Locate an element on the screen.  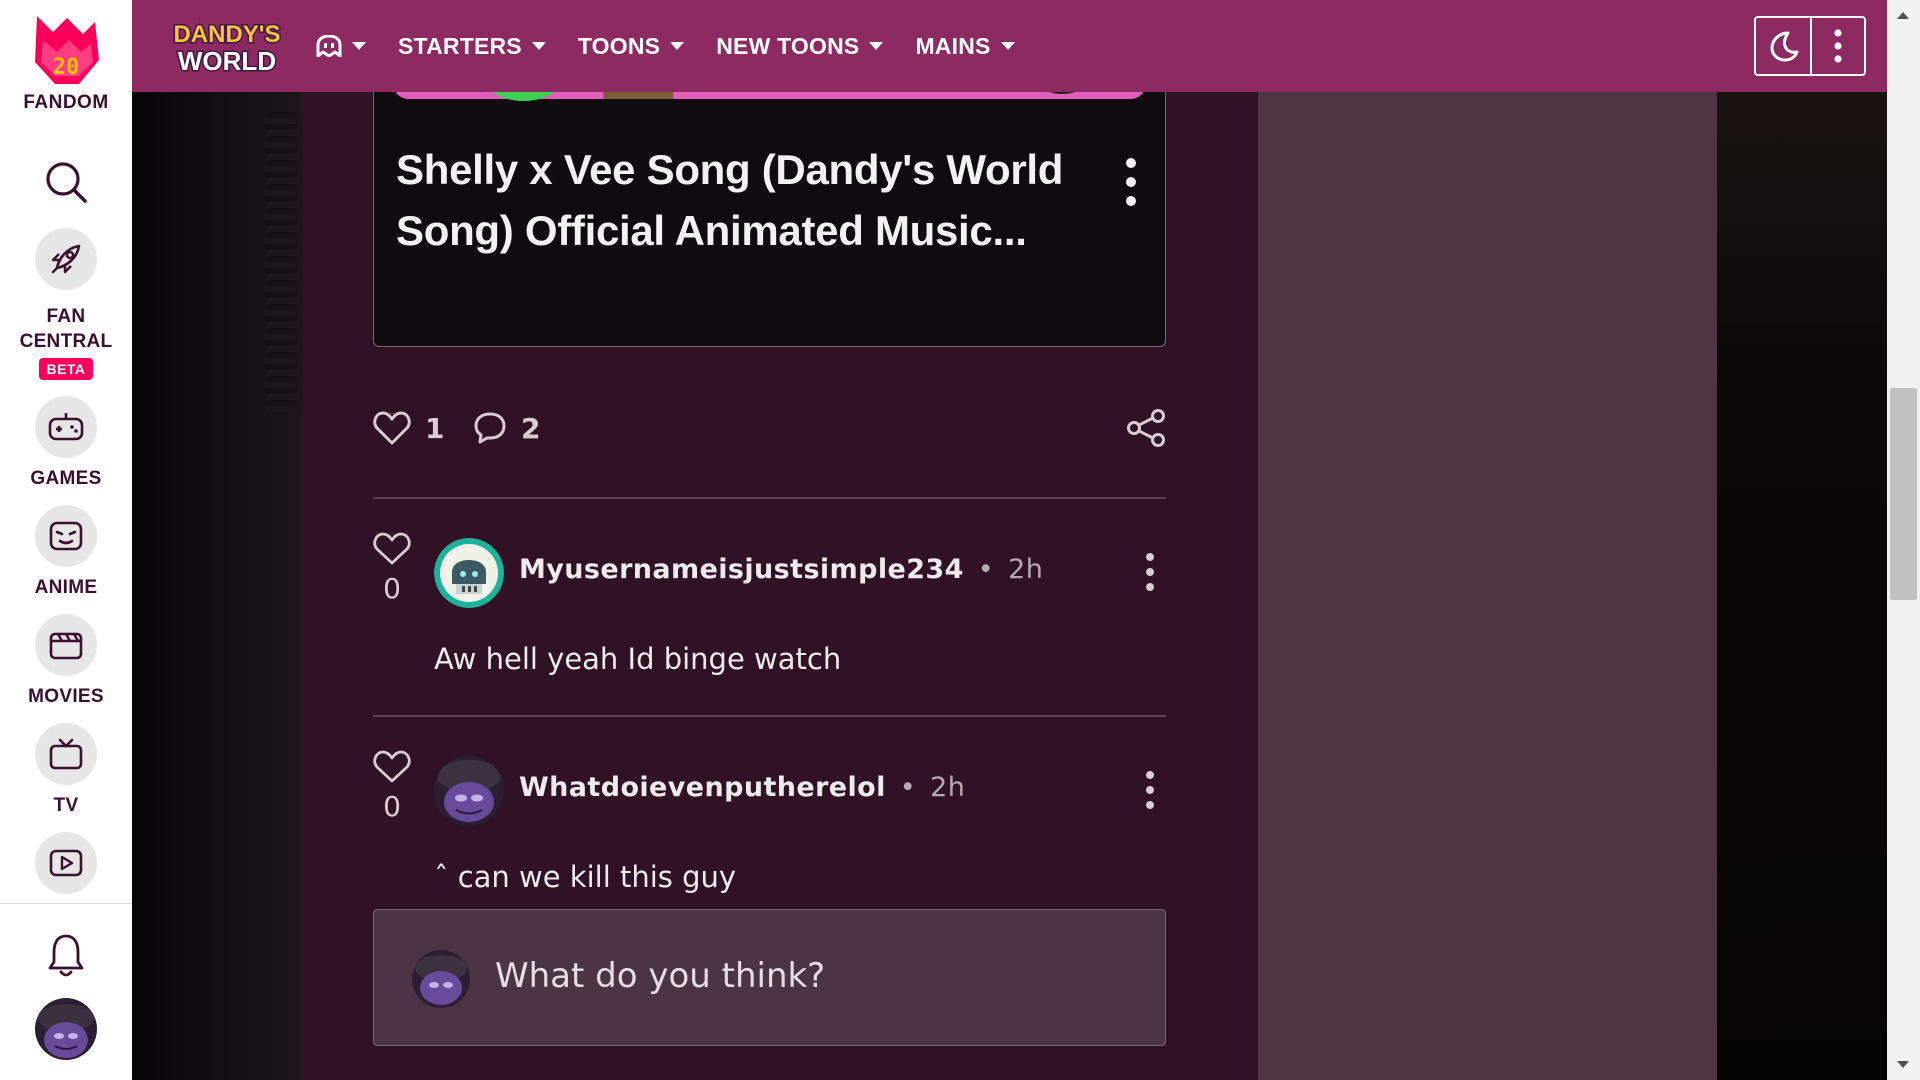
gnav-label: TV is located at coordinates (66, 805).